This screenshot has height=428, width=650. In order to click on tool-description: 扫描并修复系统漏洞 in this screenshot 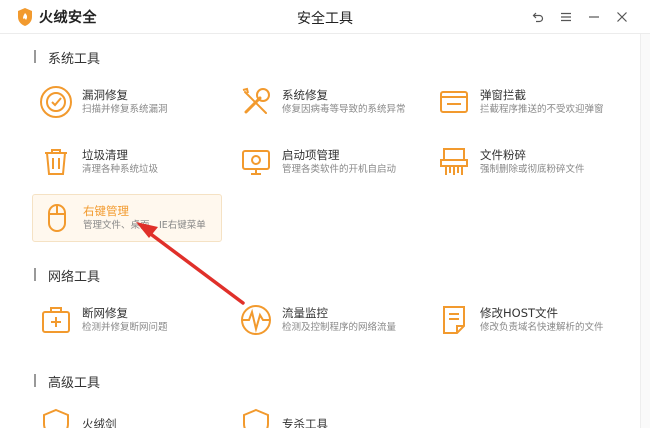, I will do `click(125, 109)`.